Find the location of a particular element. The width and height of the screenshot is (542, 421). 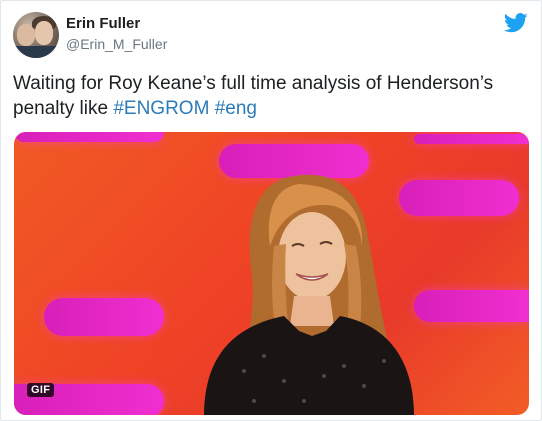

neon-bar-top-left is located at coordinates (89, 137).